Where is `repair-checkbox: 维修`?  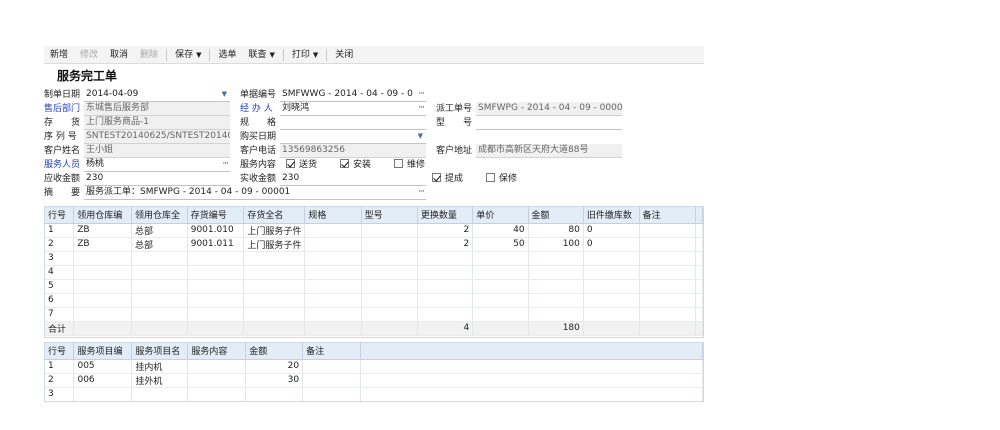
repair-checkbox: 维修 is located at coordinates (409, 165).